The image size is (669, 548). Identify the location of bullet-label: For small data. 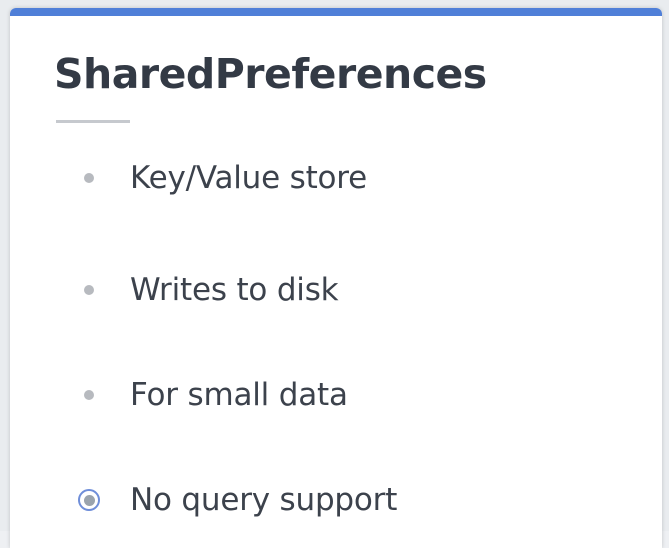
(239, 395).